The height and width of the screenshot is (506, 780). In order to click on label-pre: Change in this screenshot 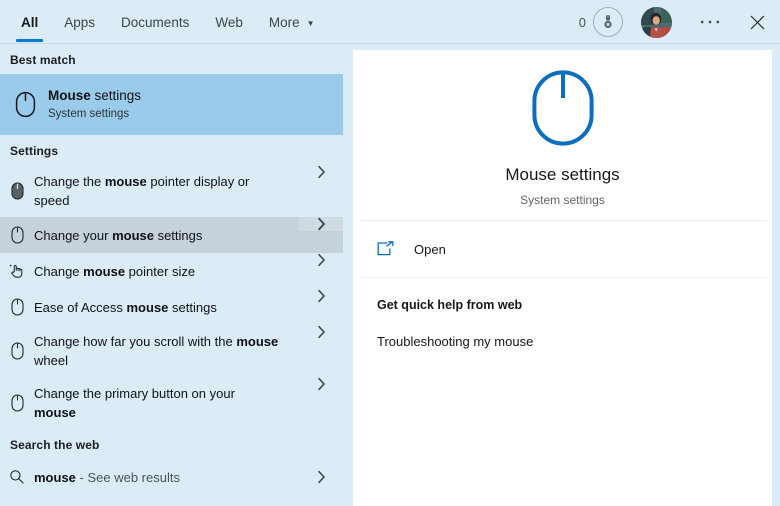, I will do `click(59, 271)`.